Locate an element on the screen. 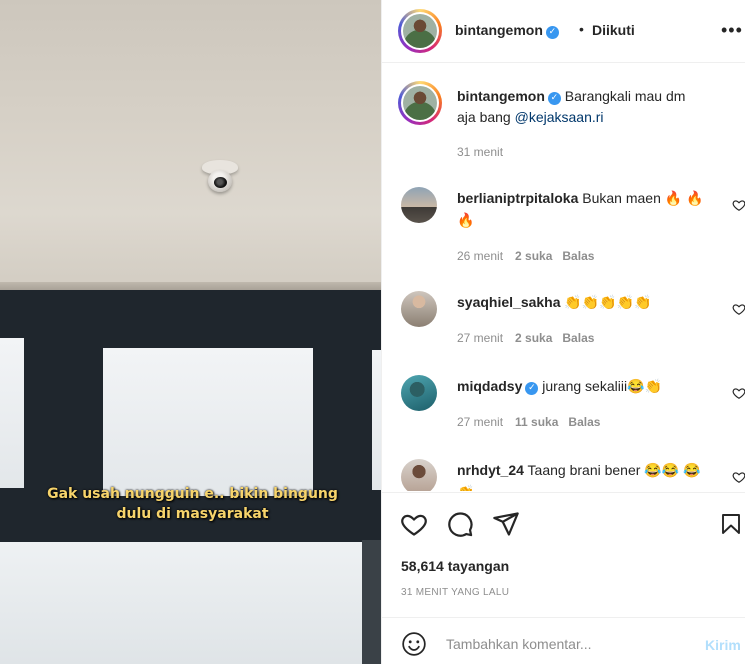  commenter-username-link: nrhdyt_24 is located at coordinates (490, 470).